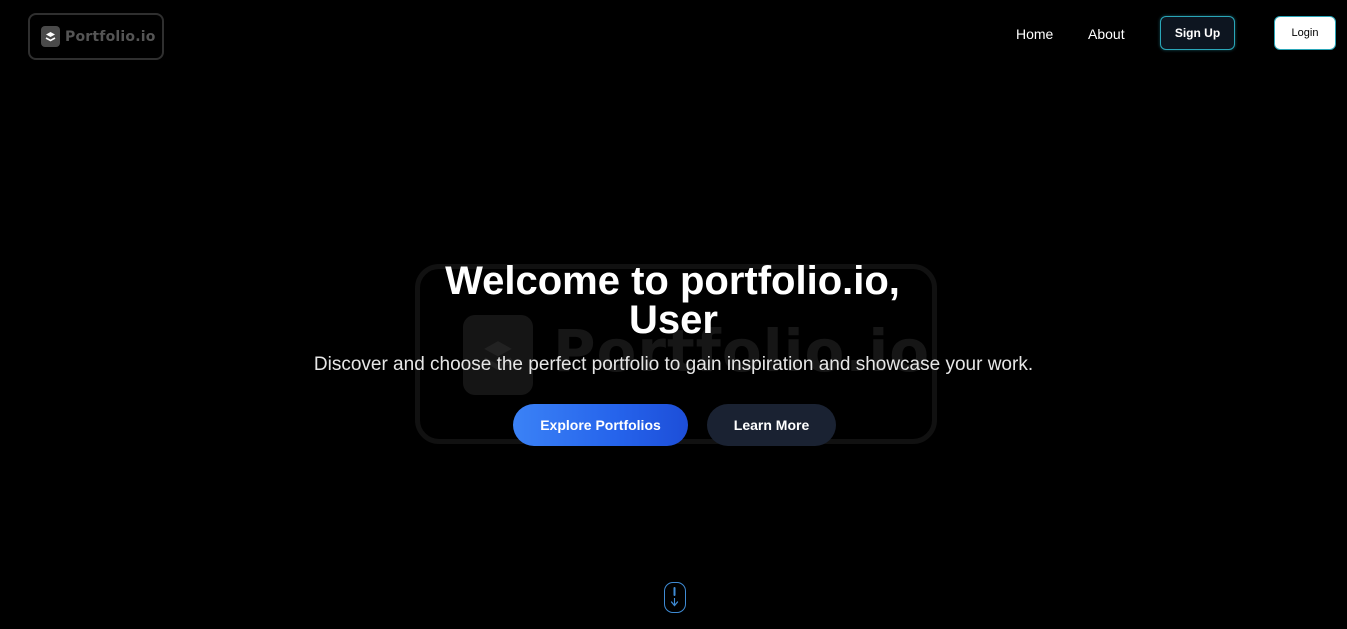 The width and height of the screenshot is (1347, 629). I want to click on hero-title: Welcome to portfolio.io, User, so click(673, 300).